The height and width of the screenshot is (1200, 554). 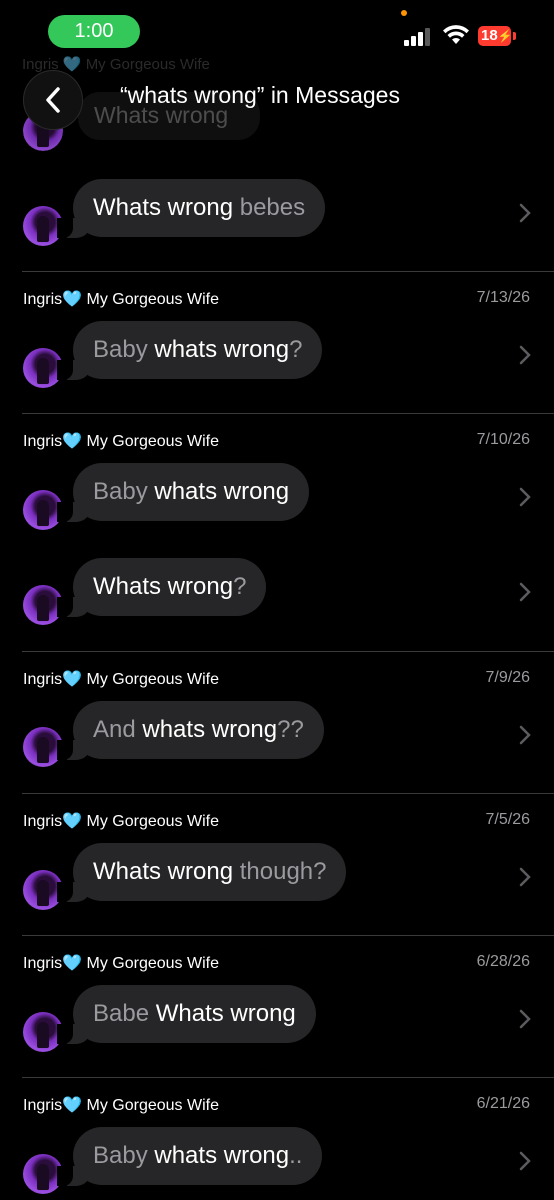 I want to click on message-result: Whats wrong though?, so click(x=202, y=872).